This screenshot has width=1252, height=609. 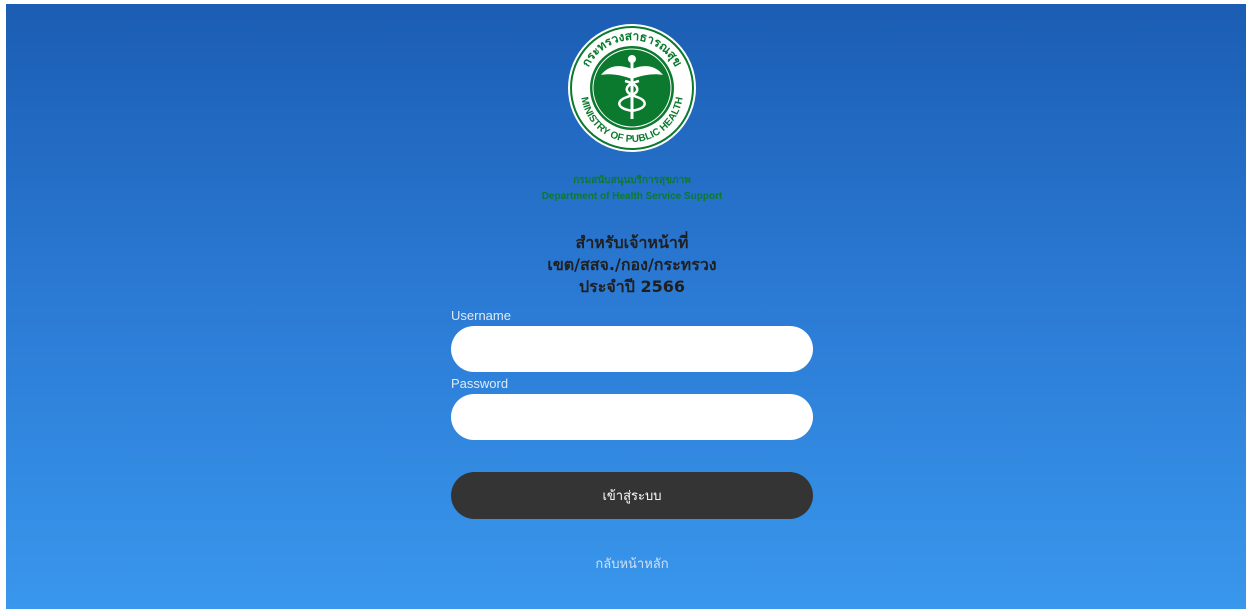 What do you see at coordinates (632, 264) in the screenshot?
I see `page-heading-line2: เขต/สสจ./กอง/กระทรวง` at bounding box center [632, 264].